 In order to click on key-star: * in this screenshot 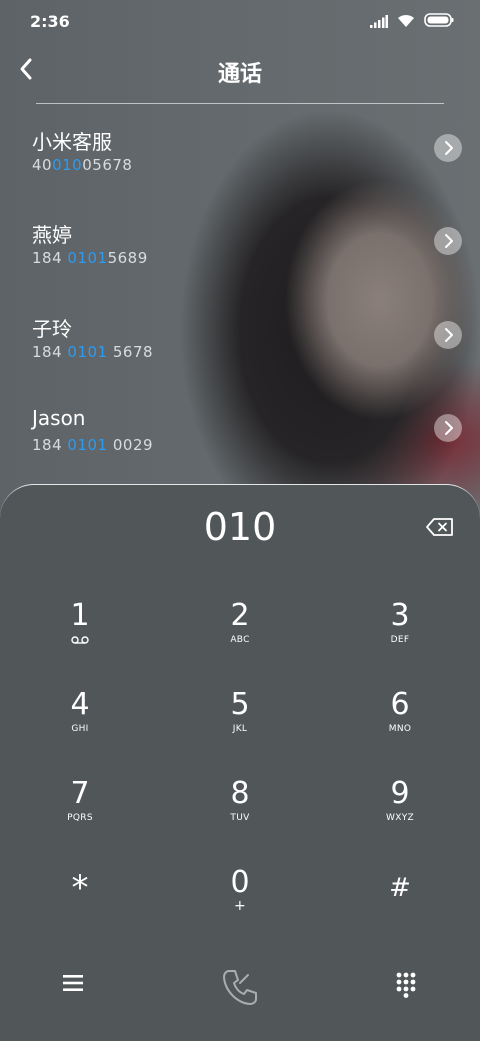, I will do `click(80, 906)`.